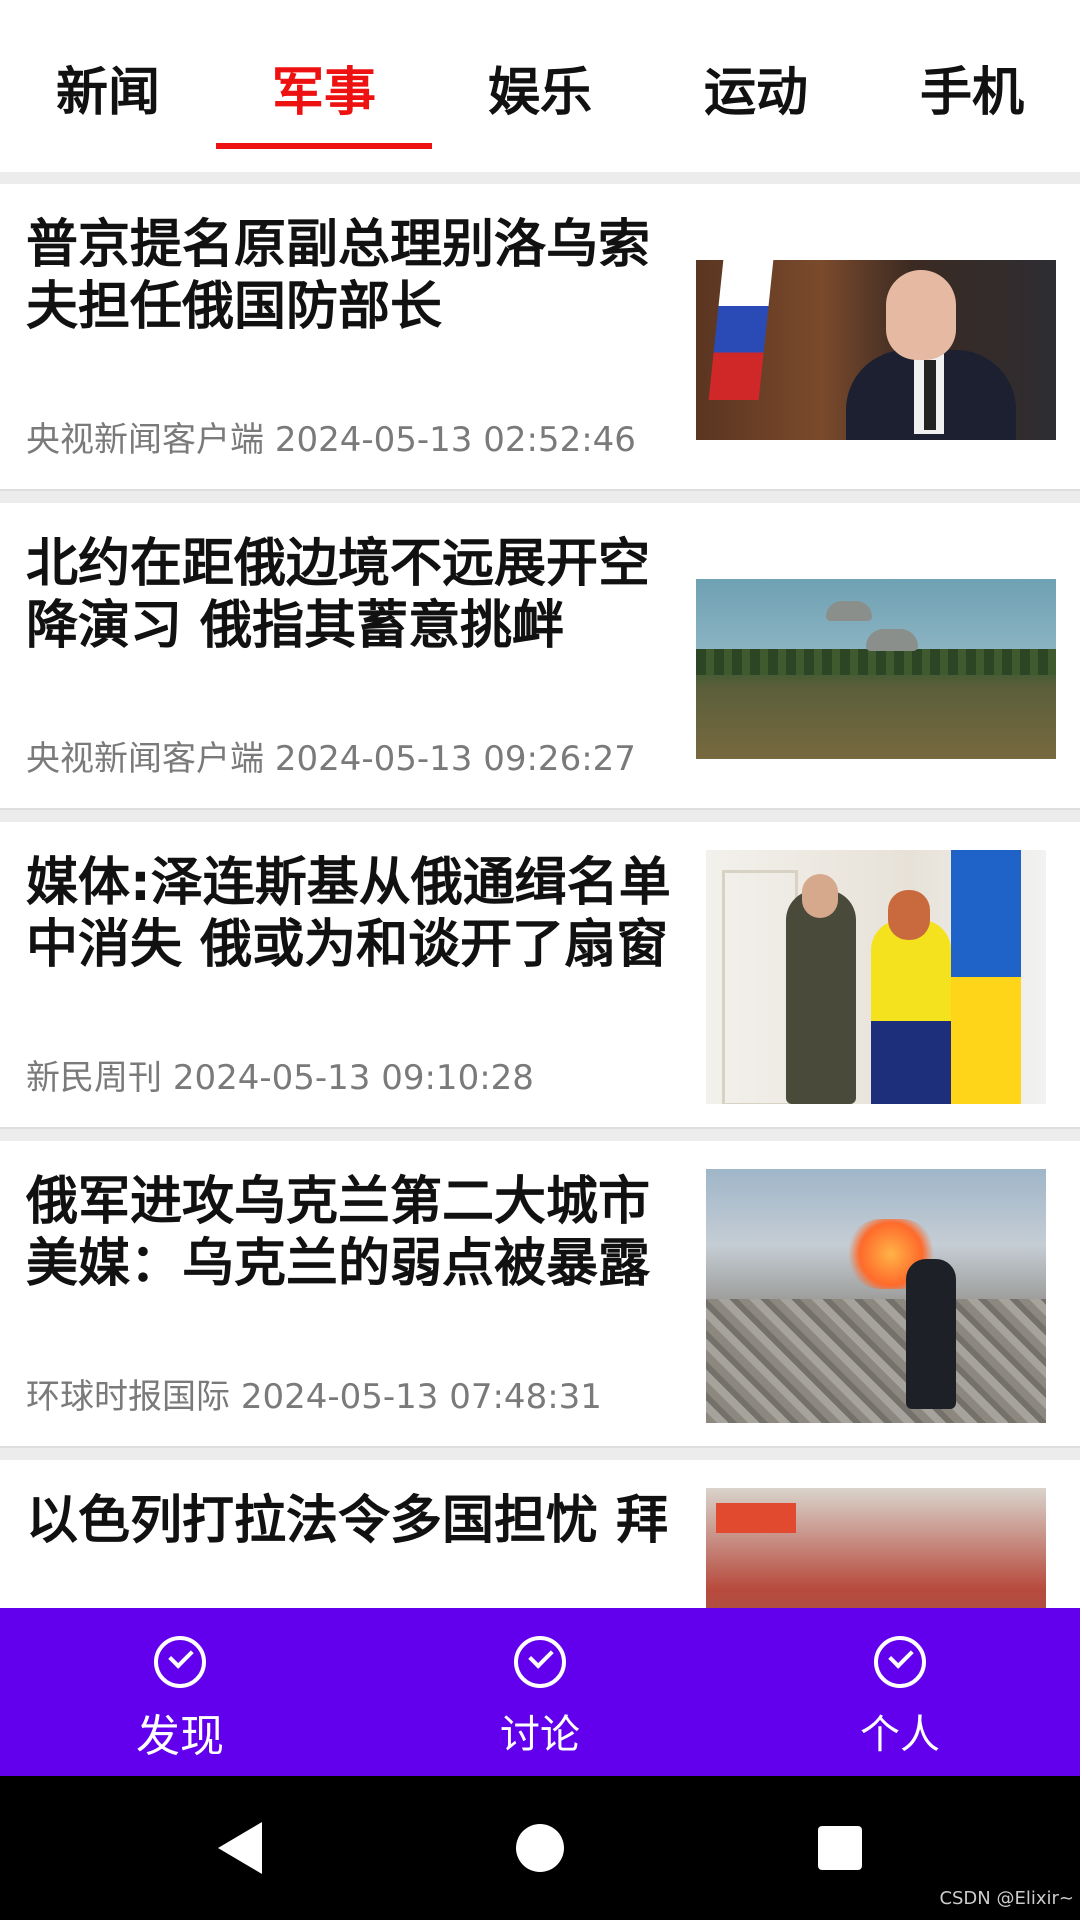 Image resolution: width=1080 pixels, height=1920 pixels. I want to click on tab-label: 娱乐, so click(539, 93).